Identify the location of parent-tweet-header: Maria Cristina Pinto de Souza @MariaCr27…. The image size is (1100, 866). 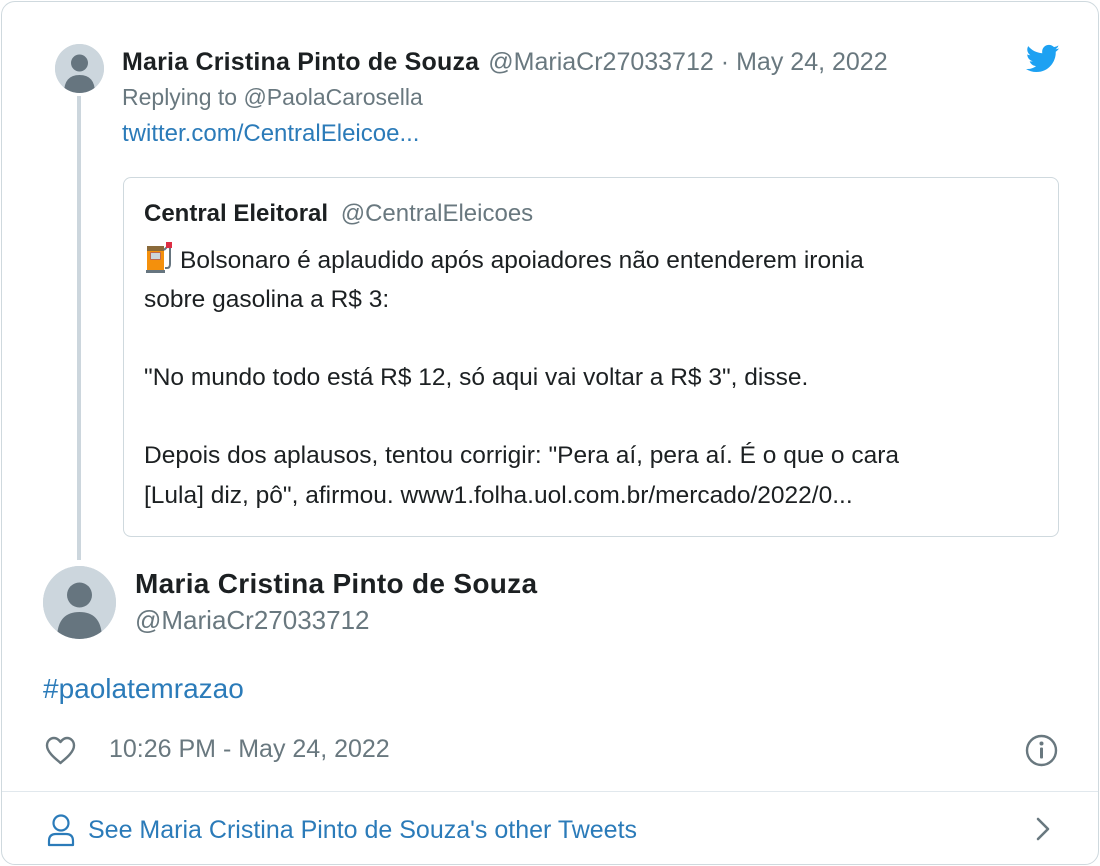
(562, 62).